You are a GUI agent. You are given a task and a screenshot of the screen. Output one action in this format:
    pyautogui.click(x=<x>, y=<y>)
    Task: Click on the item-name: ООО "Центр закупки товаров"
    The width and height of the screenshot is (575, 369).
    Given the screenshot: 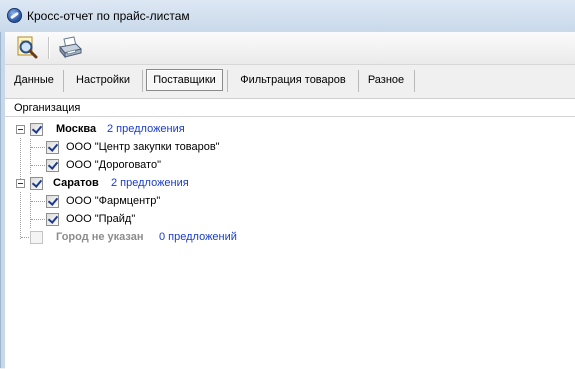 What is the action you would take?
    pyautogui.click(x=143, y=147)
    